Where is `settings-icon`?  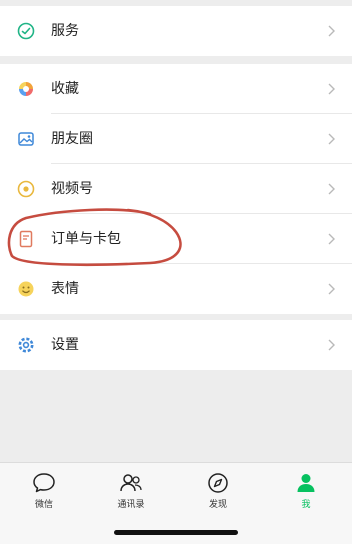 settings-icon is located at coordinates (26, 345).